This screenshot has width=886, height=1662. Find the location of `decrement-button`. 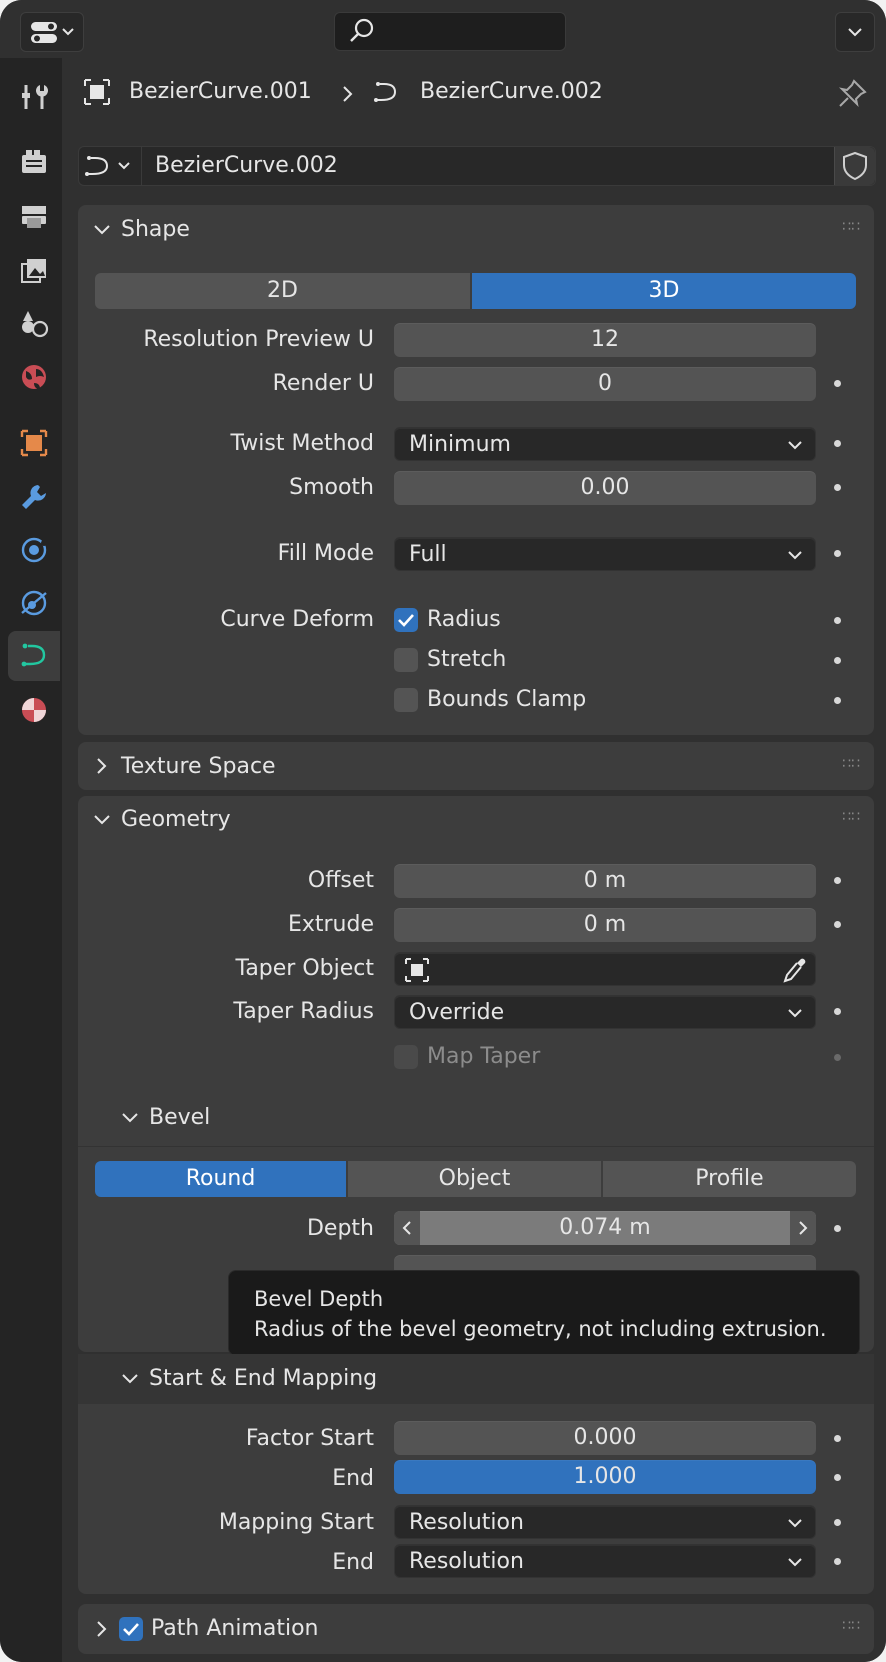

decrement-button is located at coordinates (407, 1228).